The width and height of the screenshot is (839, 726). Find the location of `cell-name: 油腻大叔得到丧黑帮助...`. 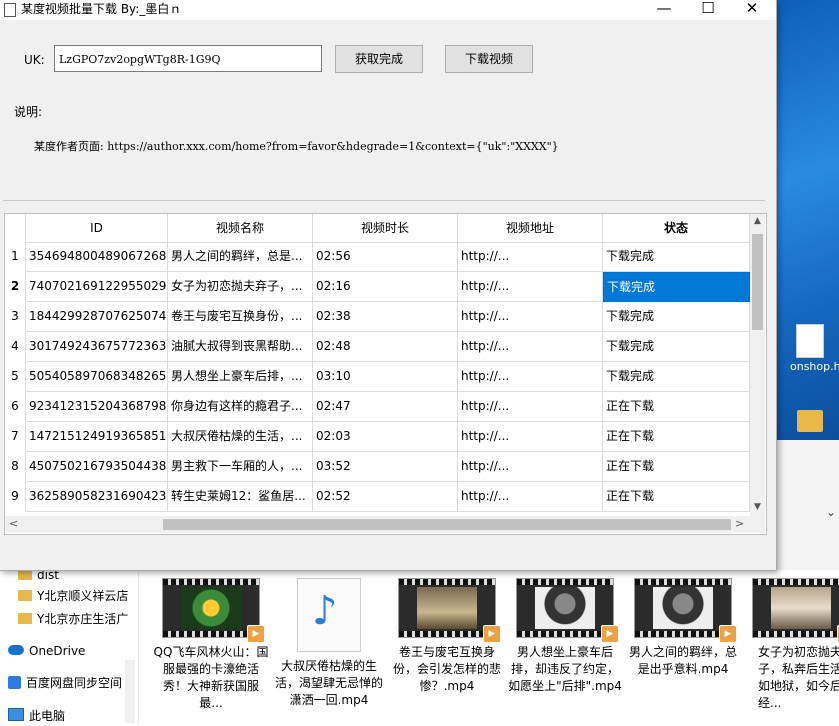

cell-name: 油腻大叔得到丧黑帮助... is located at coordinates (240, 347).